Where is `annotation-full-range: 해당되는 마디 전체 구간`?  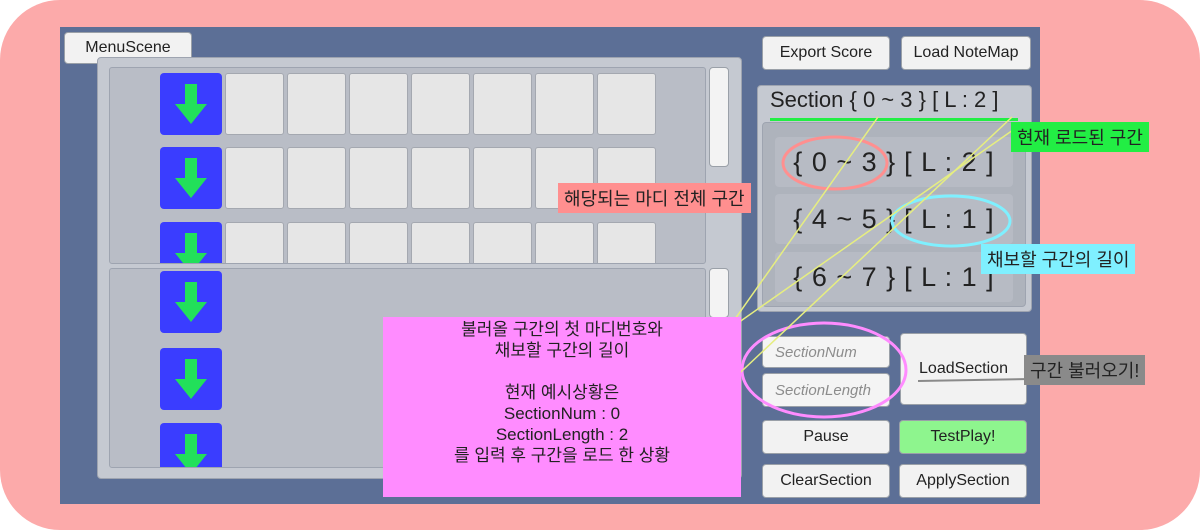 annotation-full-range: 해당되는 마디 전체 구간 is located at coordinates (654, 198).